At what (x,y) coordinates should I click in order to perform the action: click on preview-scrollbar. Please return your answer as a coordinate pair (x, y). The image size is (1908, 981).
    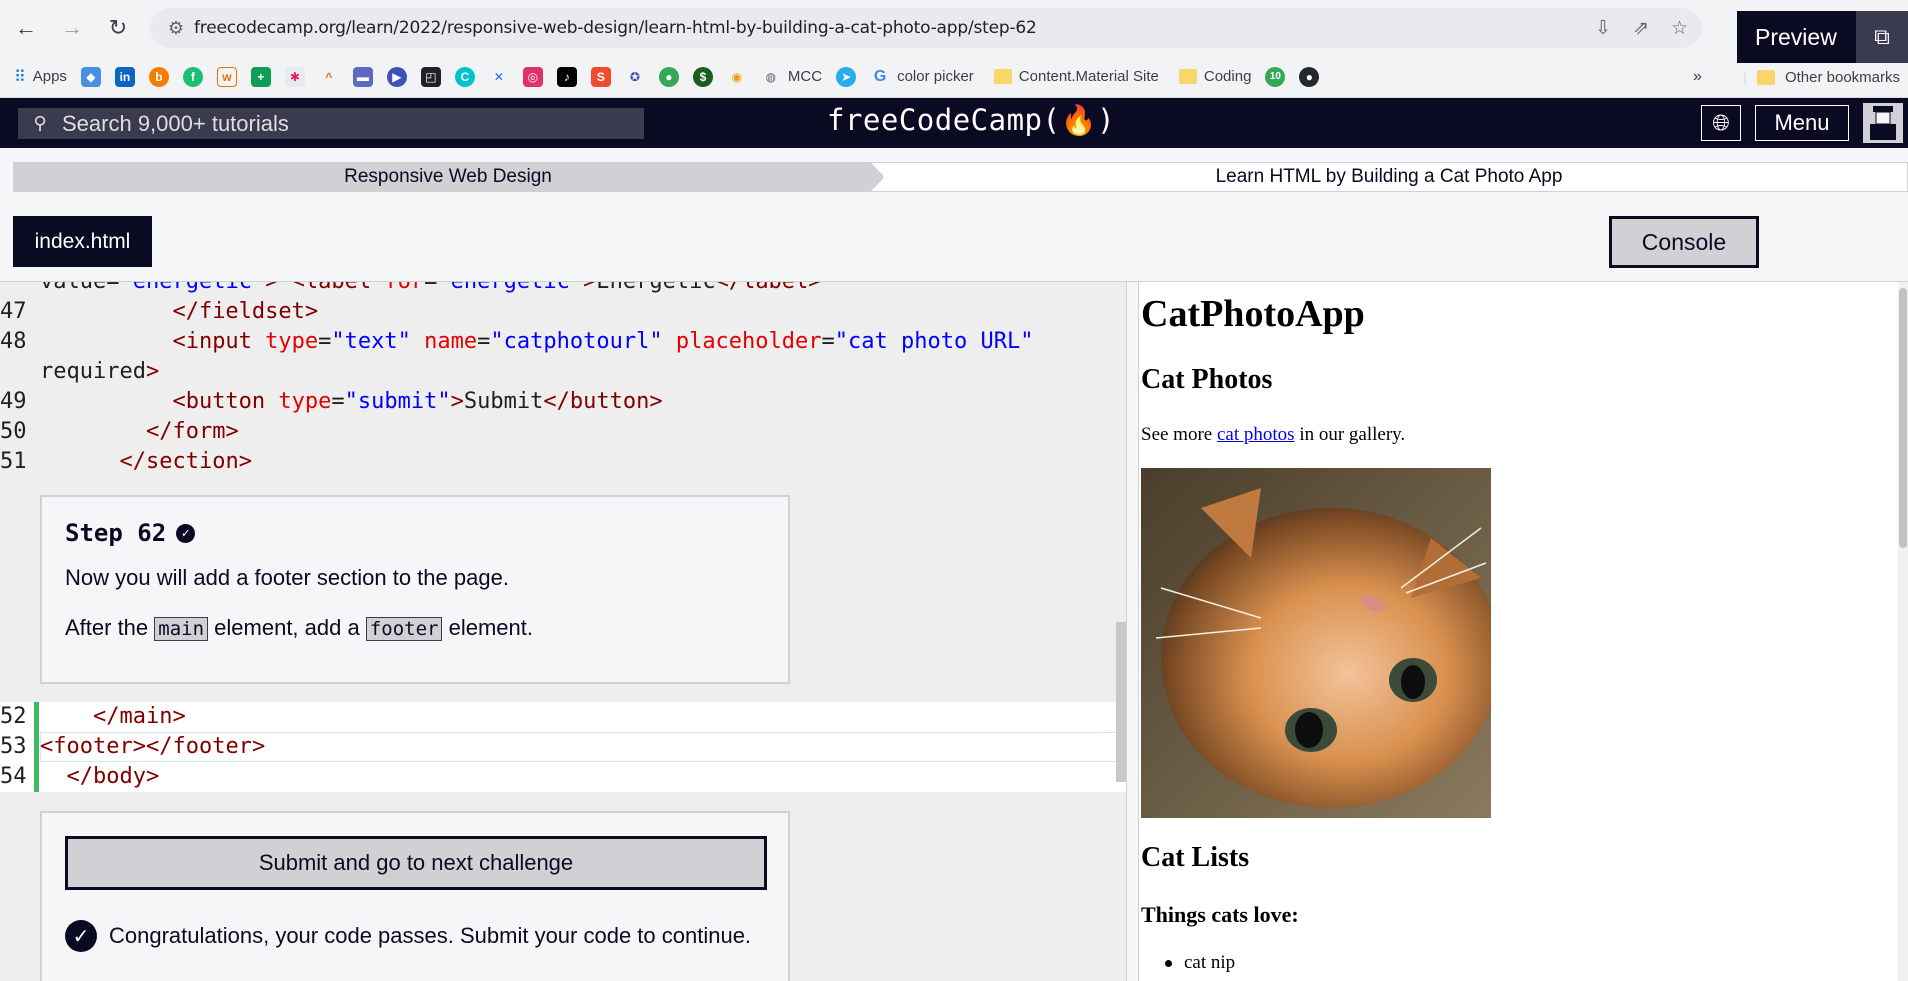
    Looking at the image, I should click on (1903, 631).